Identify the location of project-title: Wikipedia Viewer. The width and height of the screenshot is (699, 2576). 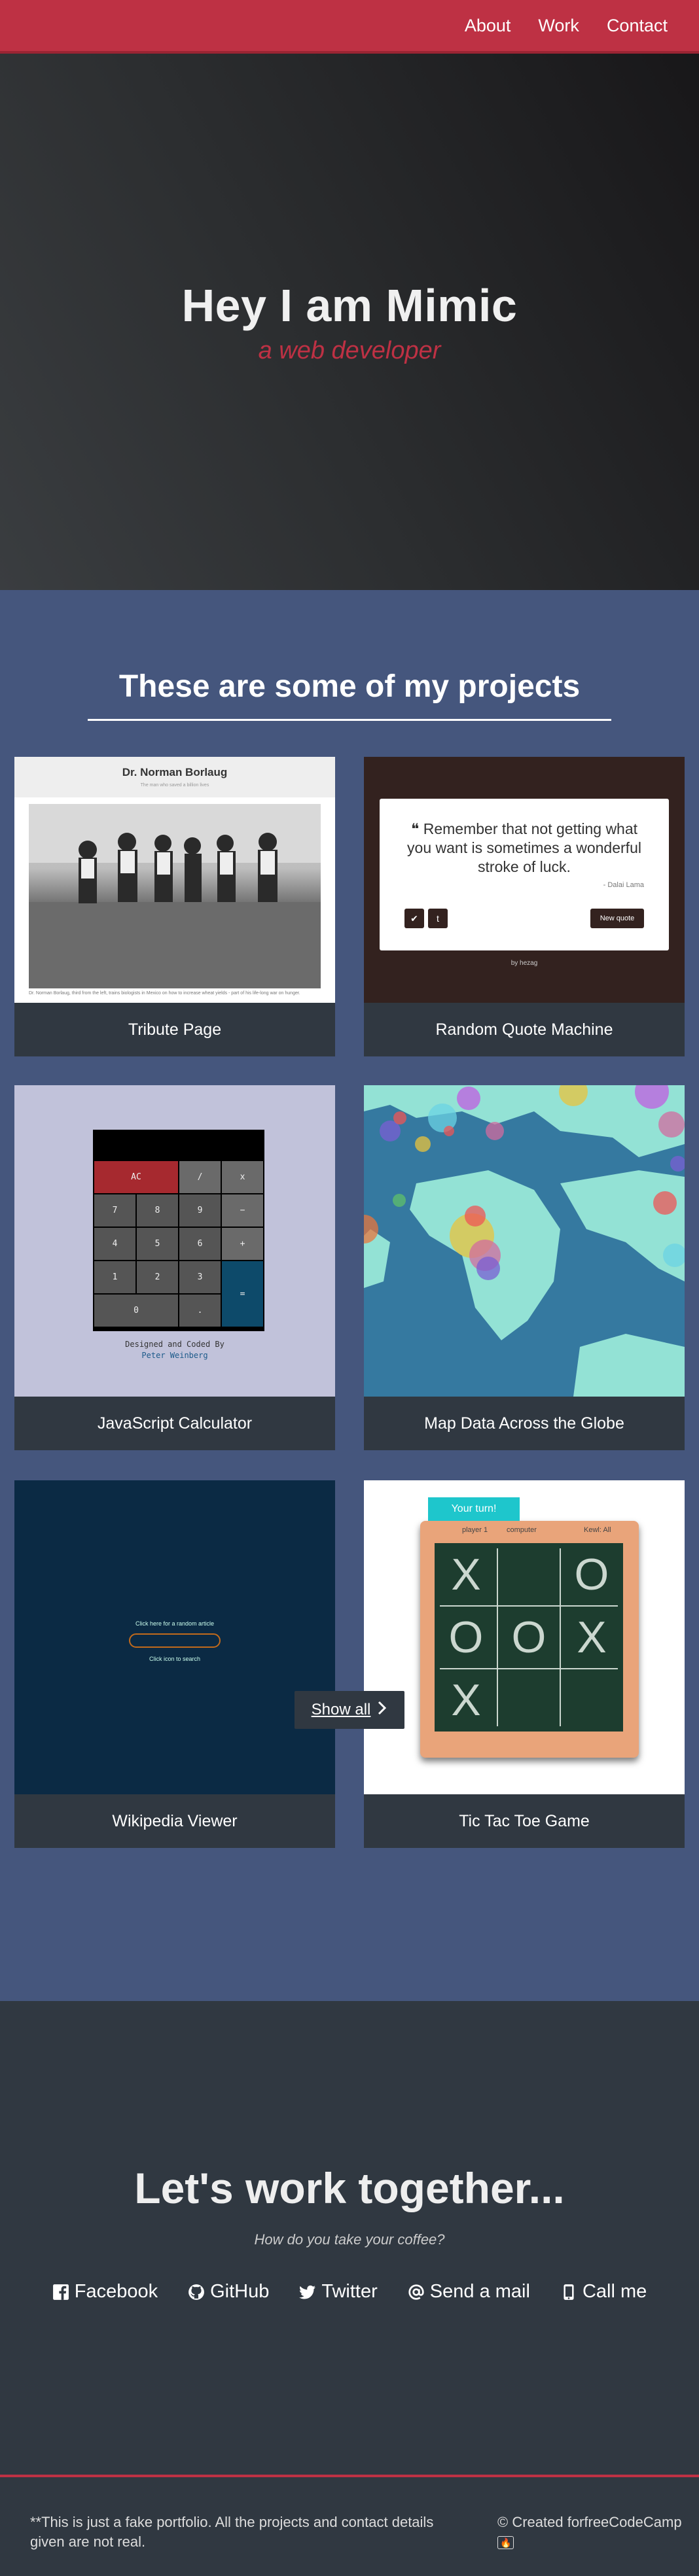
(174, 1821).